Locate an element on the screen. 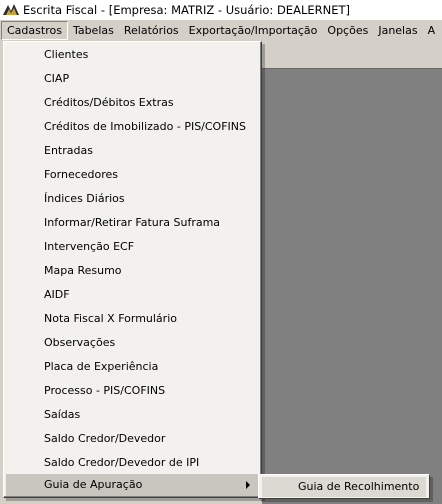 The image size is (442, 504). menu-item-fornecedores: Fornecedores is located at coordinates (132, 175).